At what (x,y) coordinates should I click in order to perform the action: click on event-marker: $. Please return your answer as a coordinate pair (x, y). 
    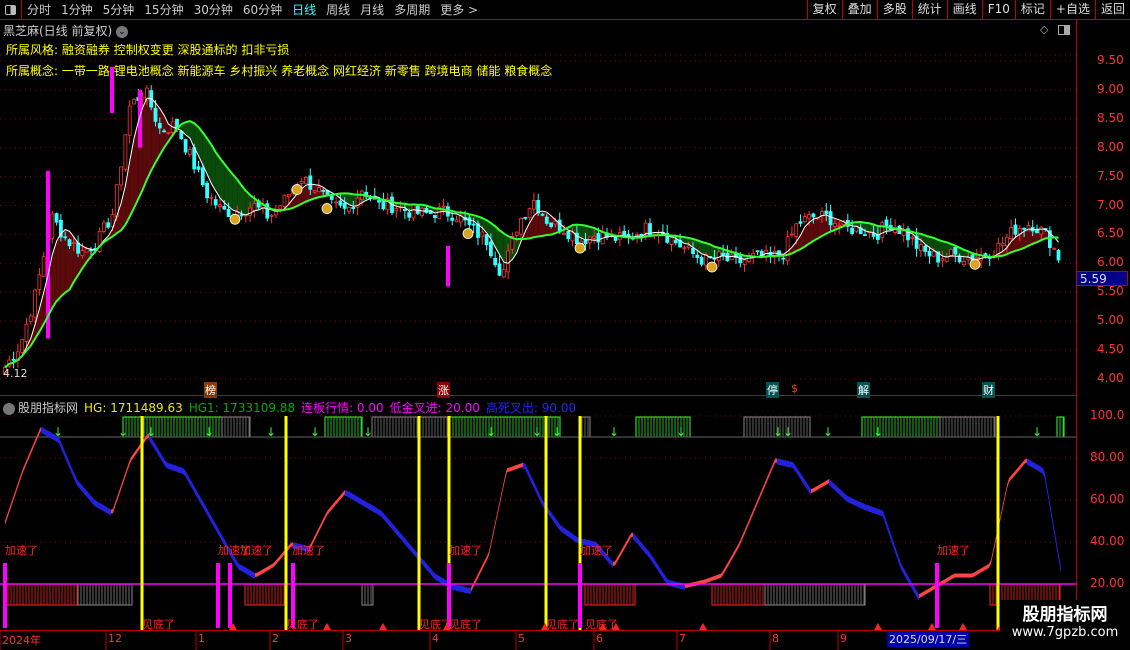
    Looking at the image, I should click on (794, 388).